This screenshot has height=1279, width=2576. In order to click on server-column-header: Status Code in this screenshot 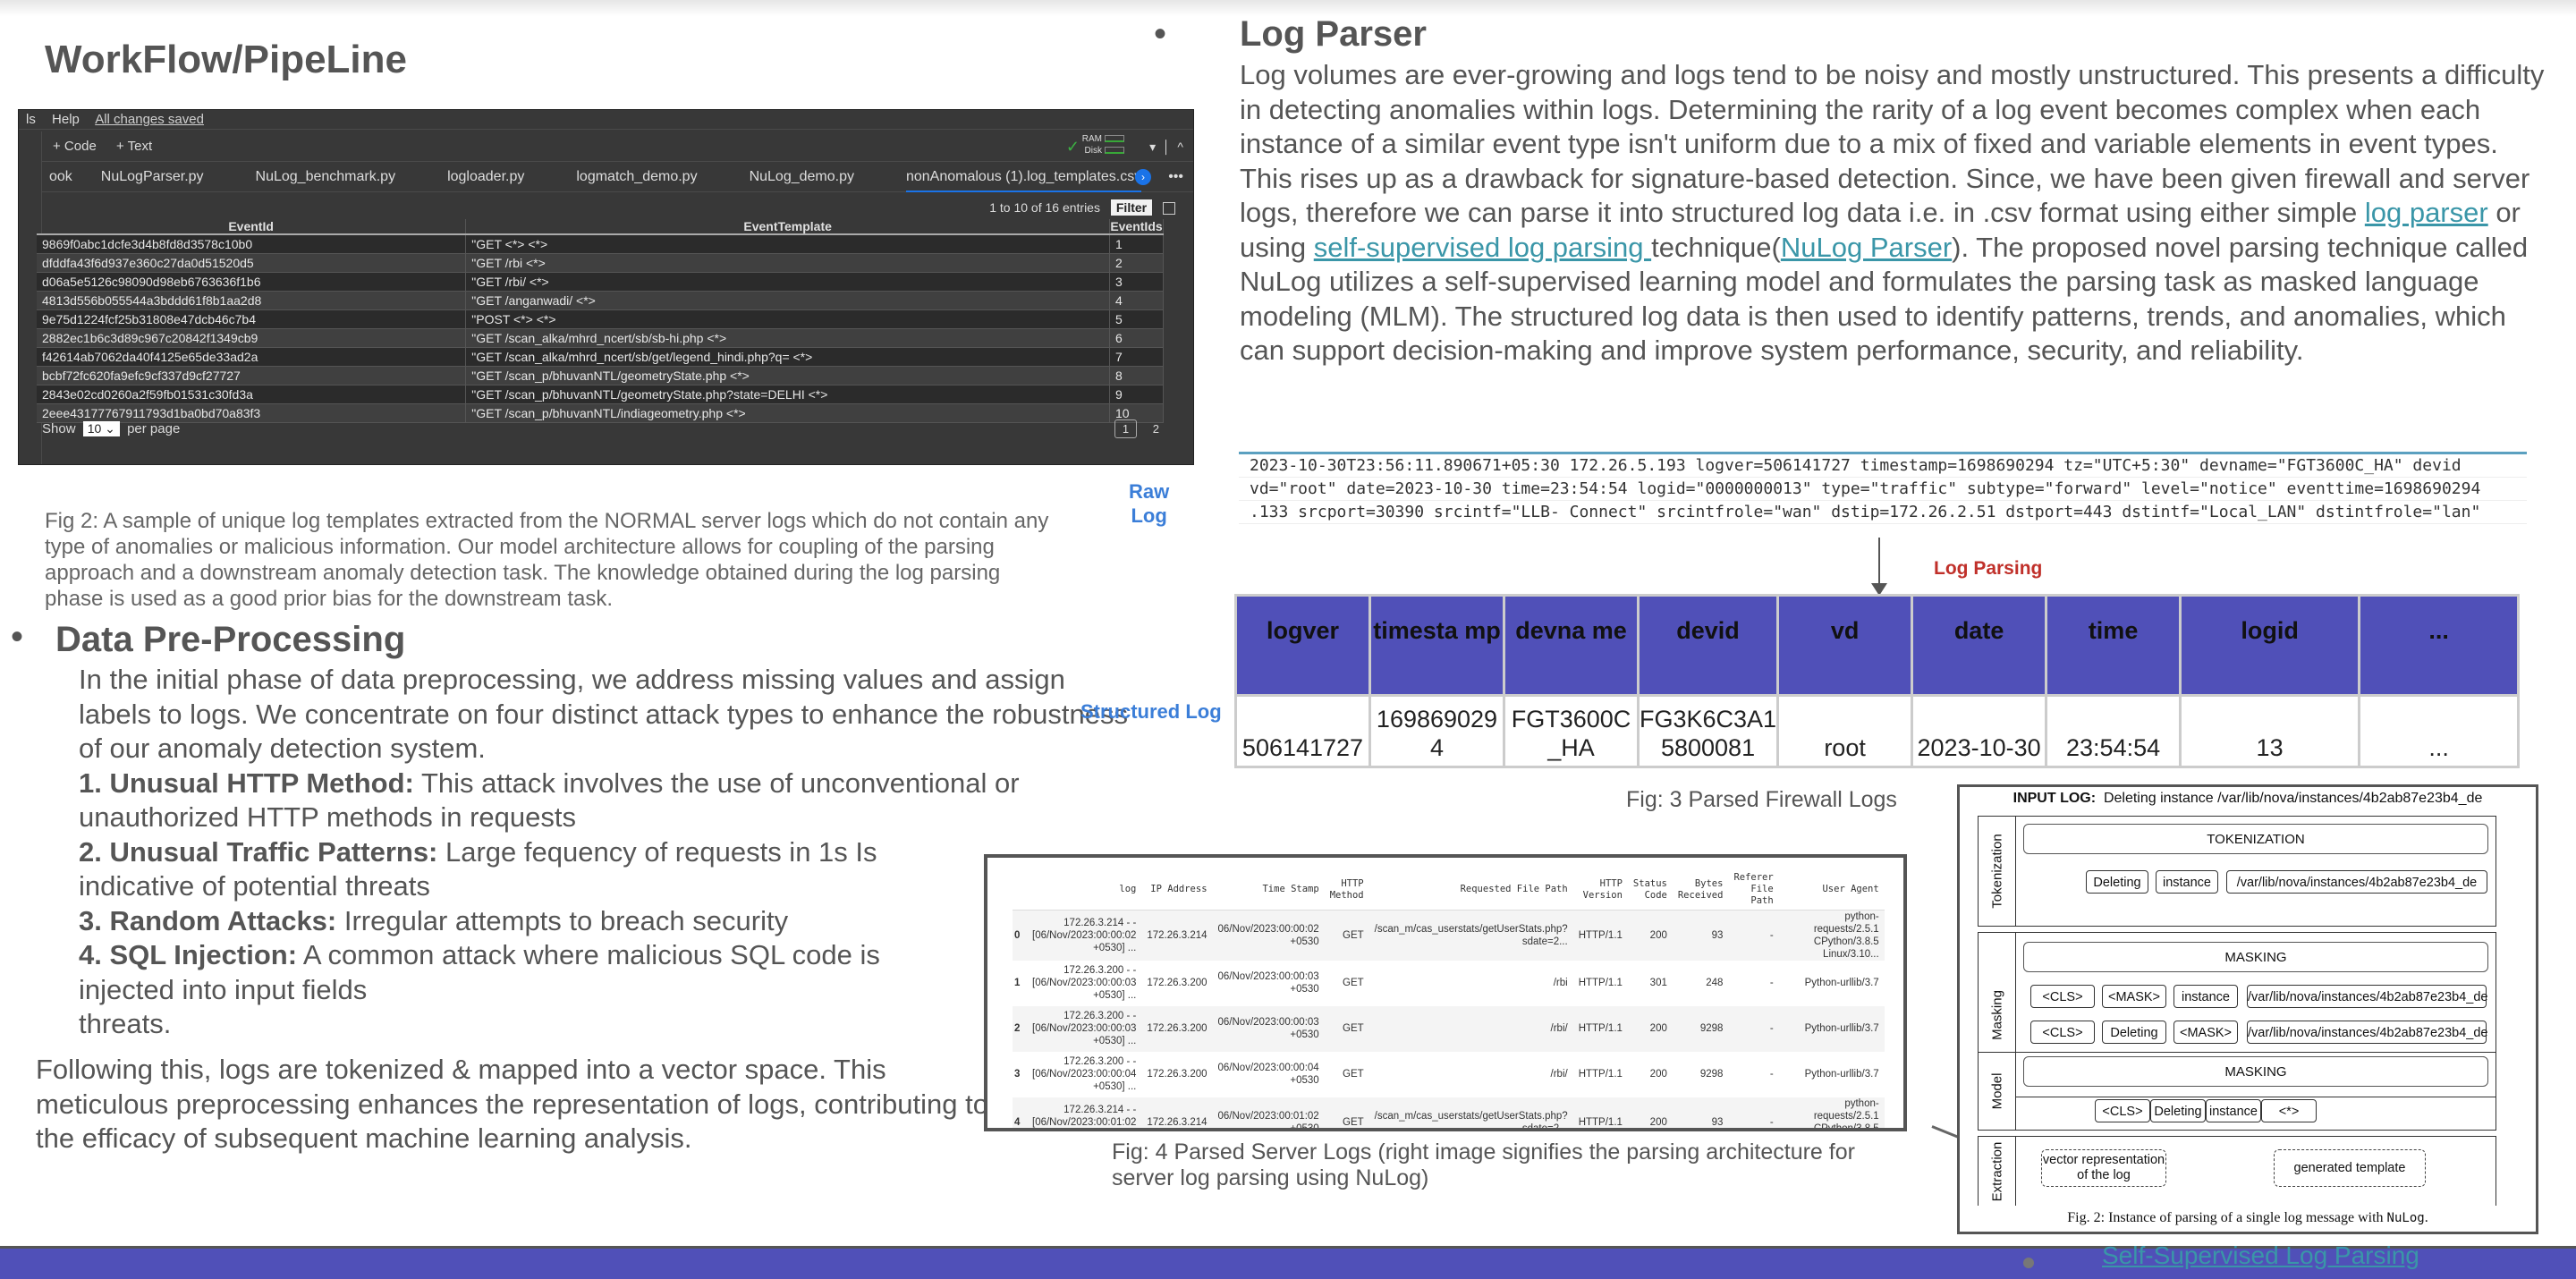, I will do `click(1650, 891)`.